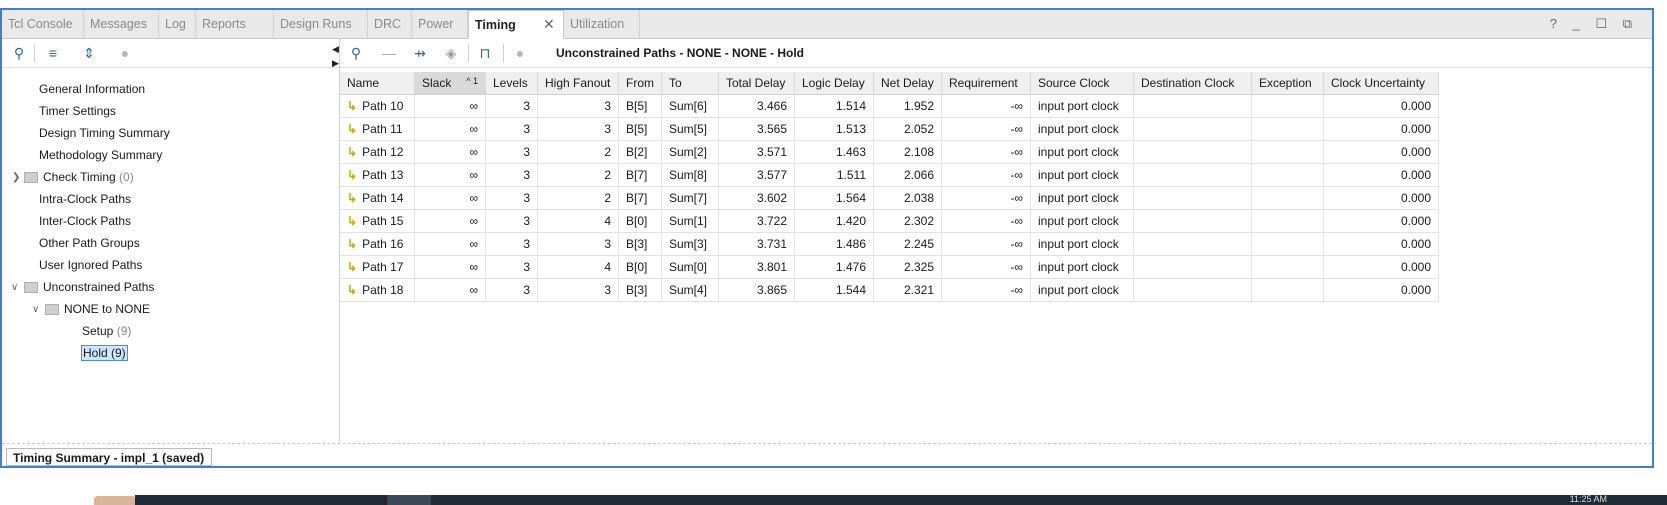  What do you see at coordinates (104, 133) in the screenshot?
I see `tree-design-timing-summary: Design Timing Summary` at bounding box center [104, 133].